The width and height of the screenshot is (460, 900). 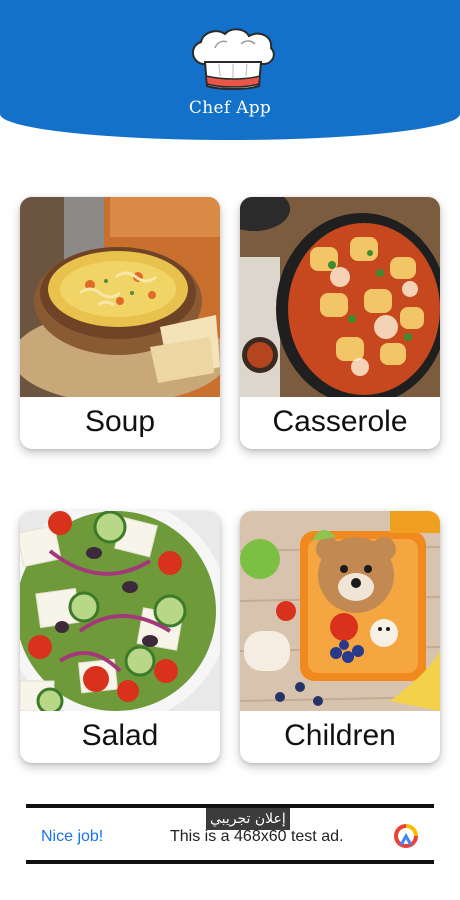 What do you see at coordinates (233, 59) in the screenshot?
I see `chef-hat-icon` at bounding box center [233, 59].